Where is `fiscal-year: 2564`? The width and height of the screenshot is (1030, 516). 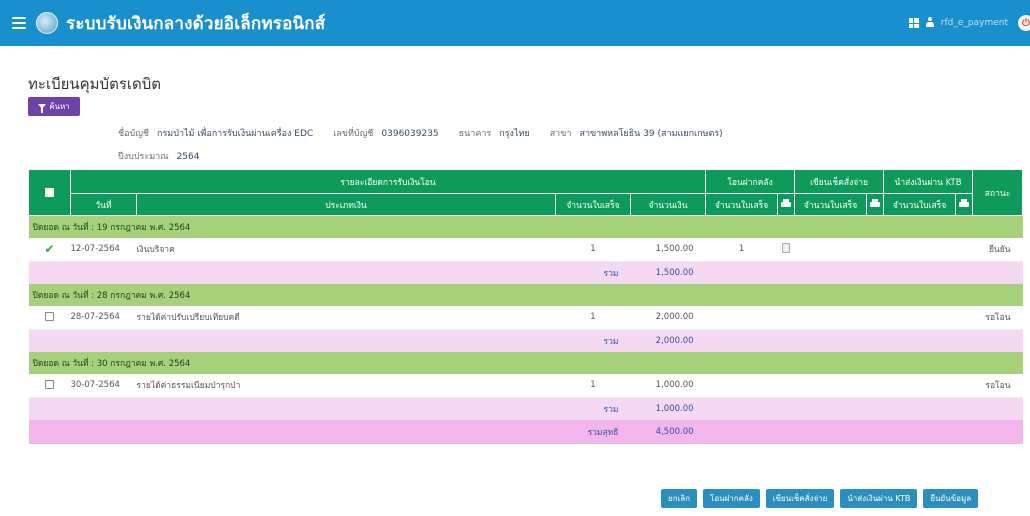 fiscal-year: 2564 is located at coordinates (188, 157).